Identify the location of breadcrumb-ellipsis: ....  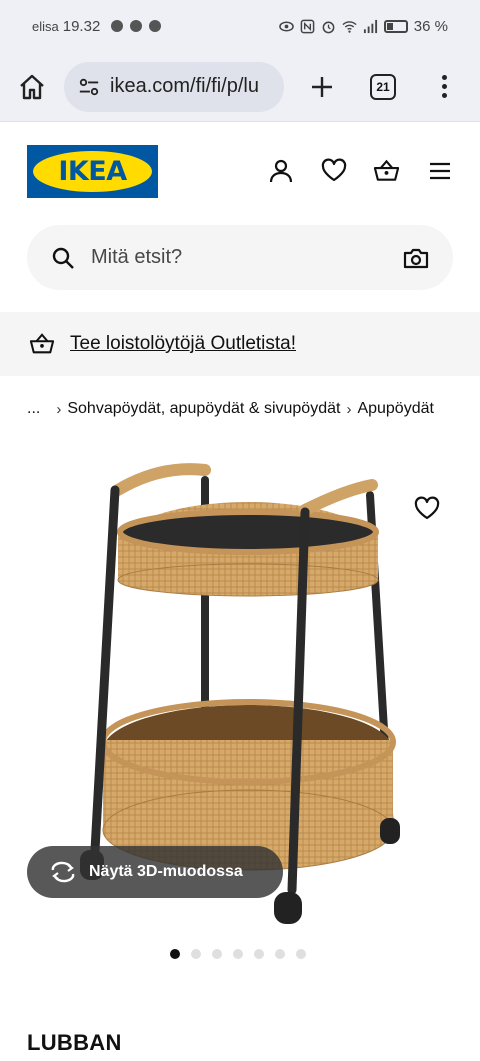
(33, 409).